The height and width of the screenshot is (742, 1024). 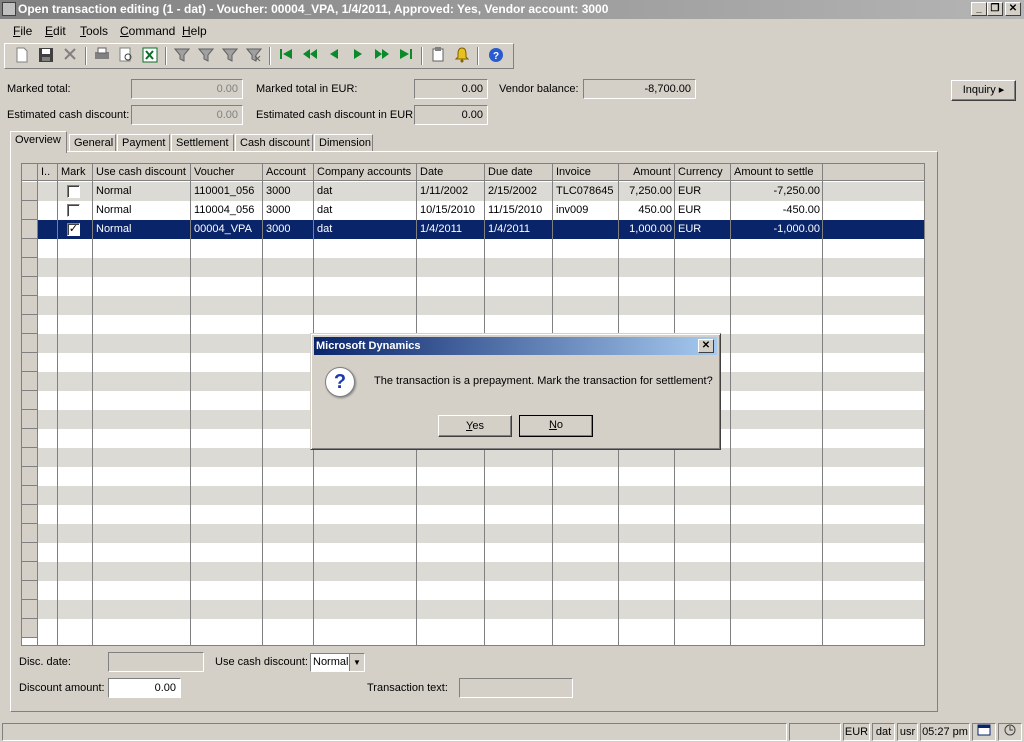 What do you see at coordinates (22, 56) in the screenshot?
I see `new-icon` at bounding box center [22, 56].